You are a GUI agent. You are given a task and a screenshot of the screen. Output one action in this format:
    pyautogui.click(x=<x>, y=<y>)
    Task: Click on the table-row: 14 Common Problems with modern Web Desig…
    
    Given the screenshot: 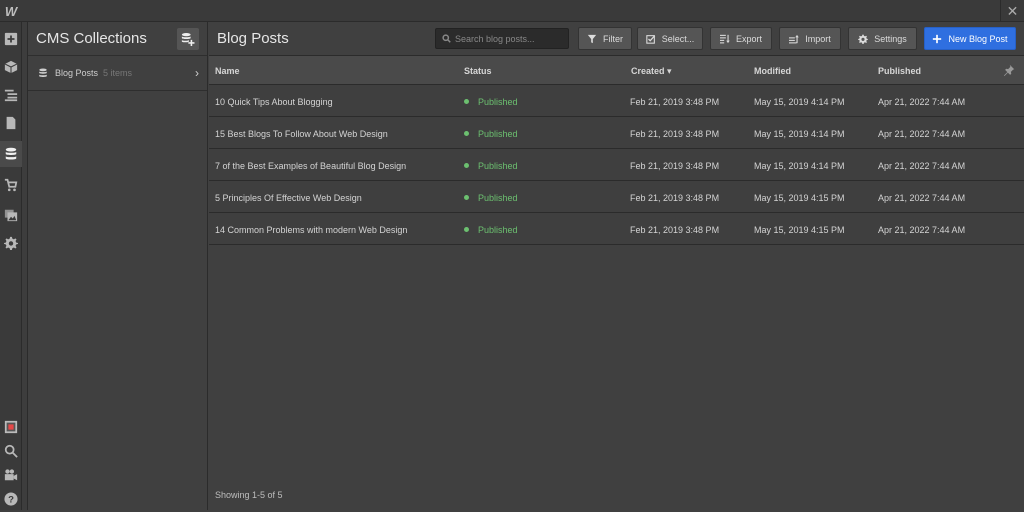 What is the action you would take?
    pyautogui.click(x=616, y=229)
    